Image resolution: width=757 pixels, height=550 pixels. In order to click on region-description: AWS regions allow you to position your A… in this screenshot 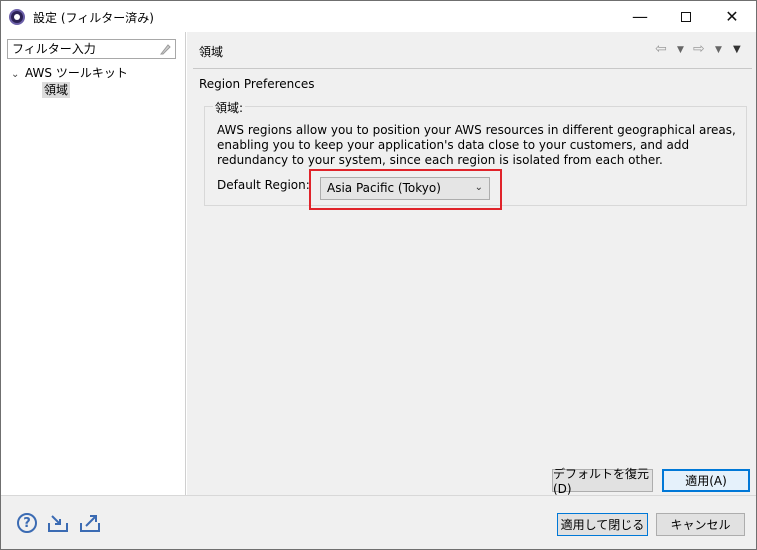, I will do `click(476, 145)`.